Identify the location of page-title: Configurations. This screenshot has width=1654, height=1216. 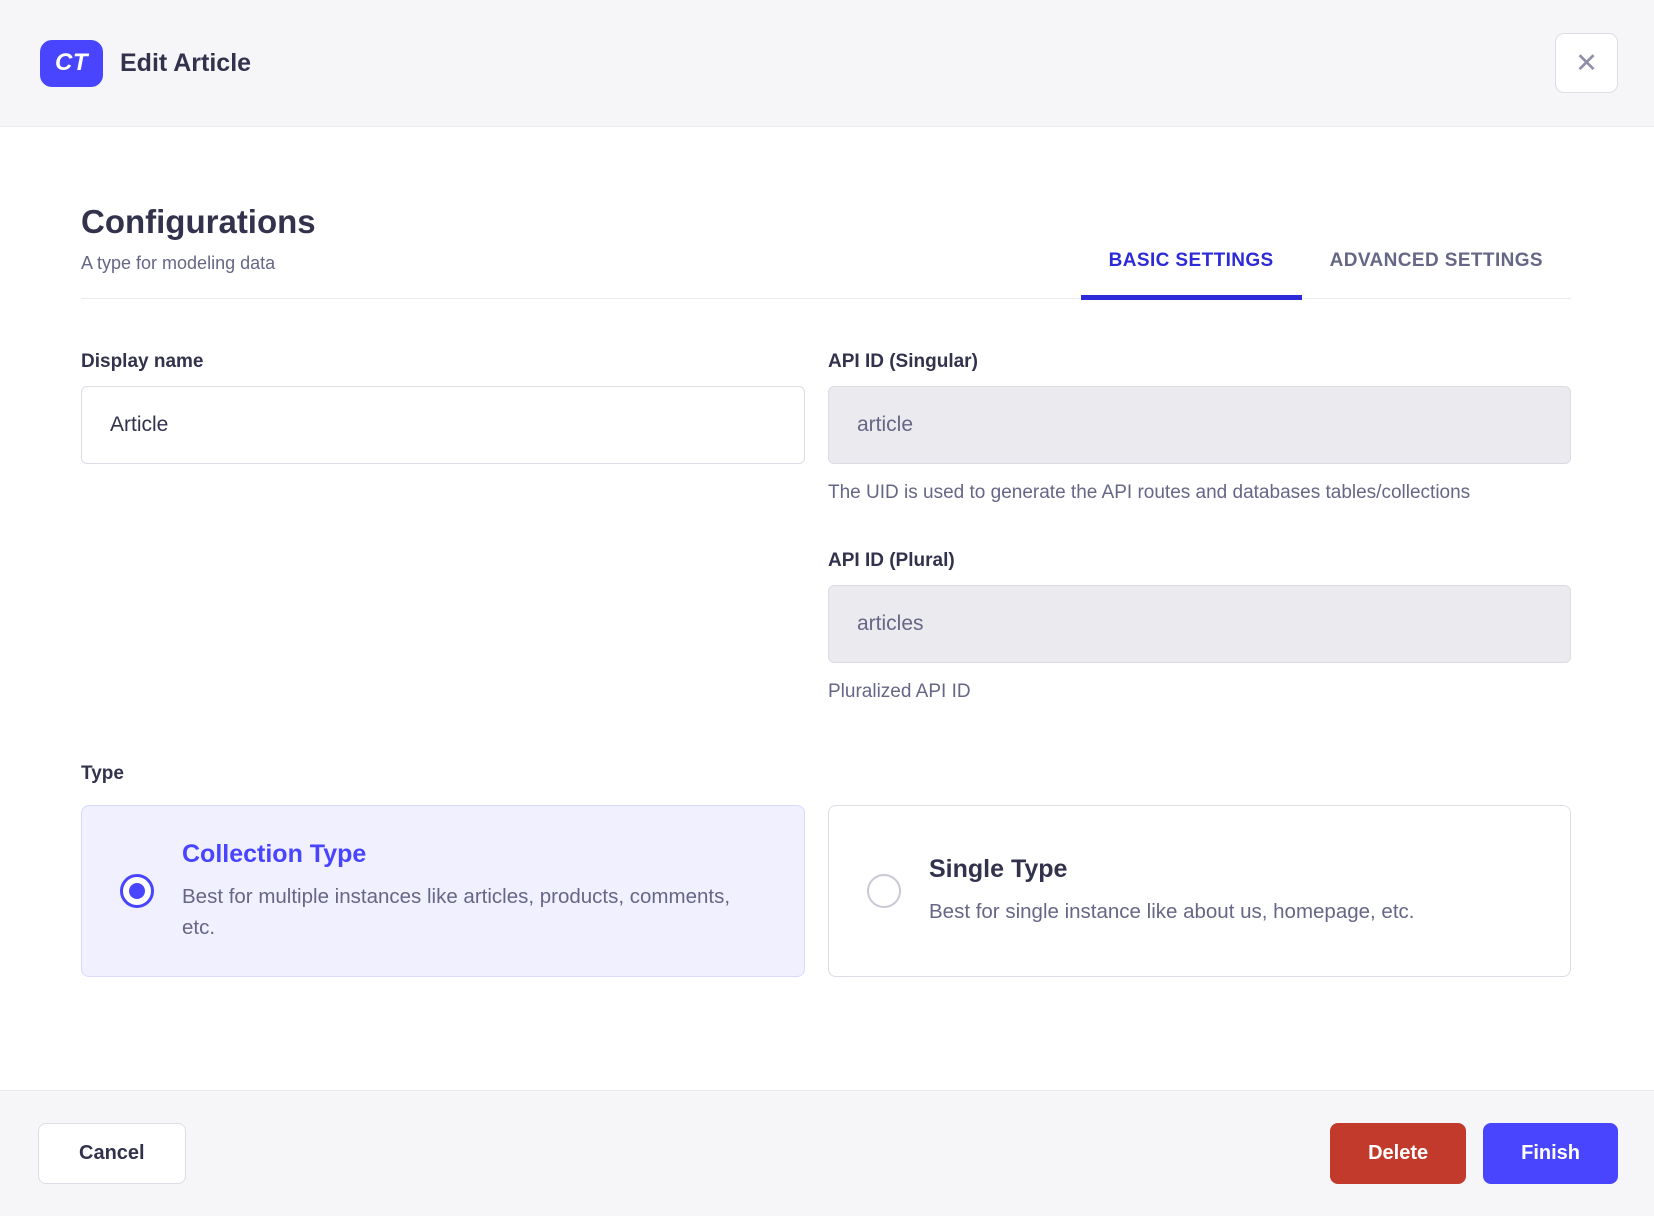
(198, 221).